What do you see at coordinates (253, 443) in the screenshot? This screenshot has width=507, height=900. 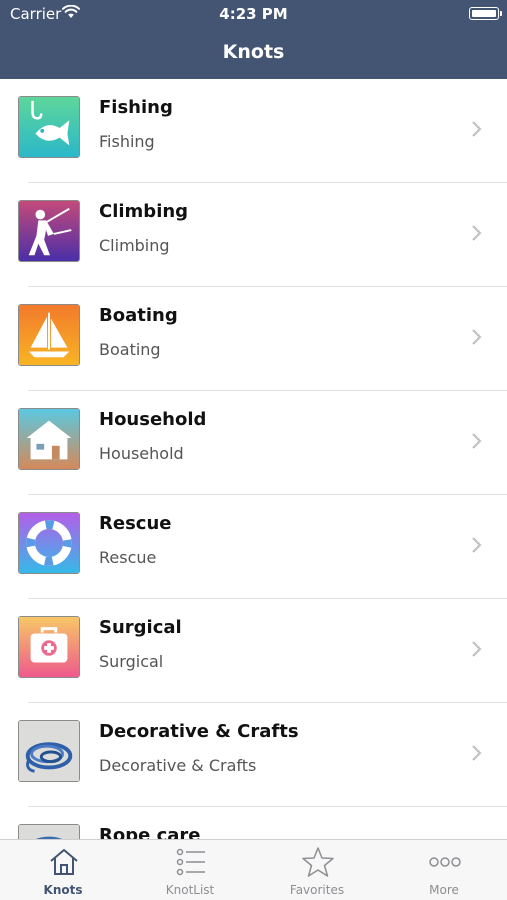 I see `list-item-household: Household Household` at bounding box center [253, 443].